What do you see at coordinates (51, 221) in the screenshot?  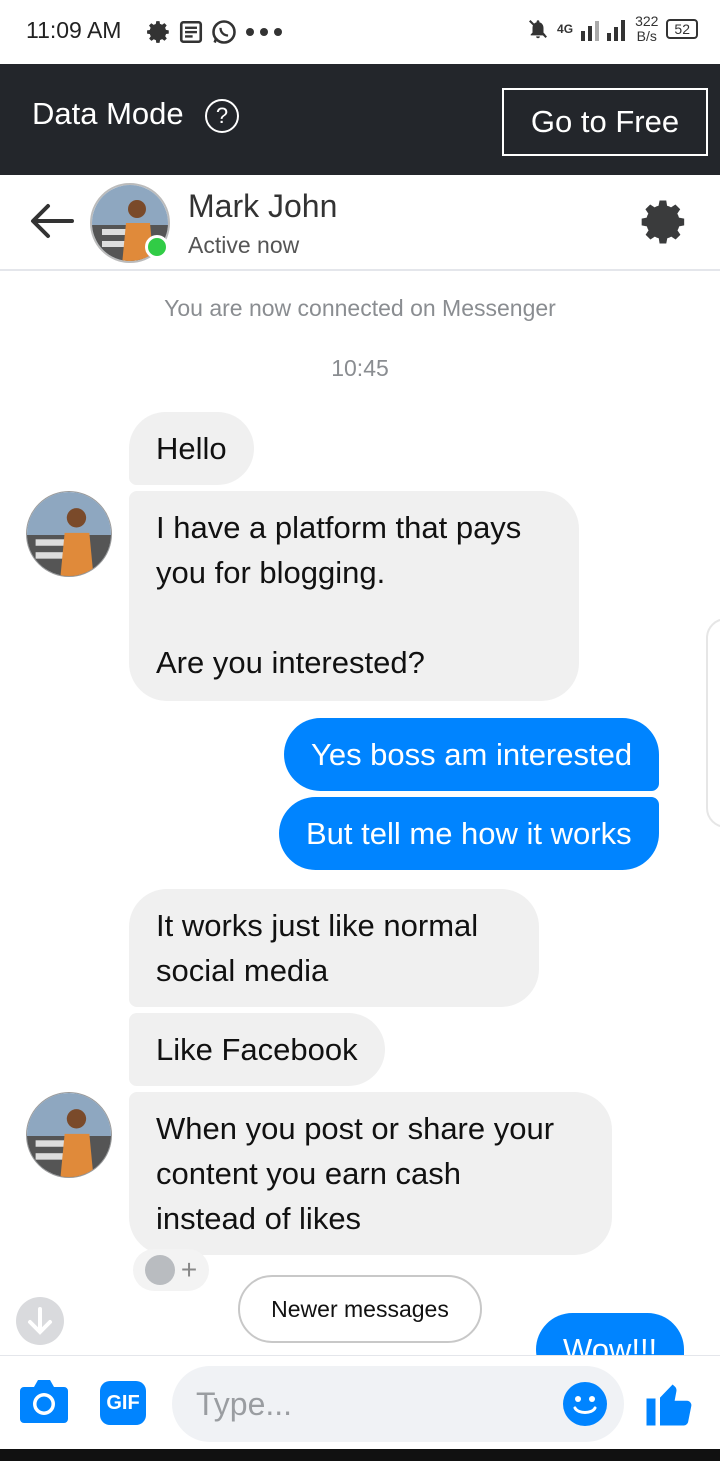 I see `back-arrow-icon` at bounding box center [51, 221].